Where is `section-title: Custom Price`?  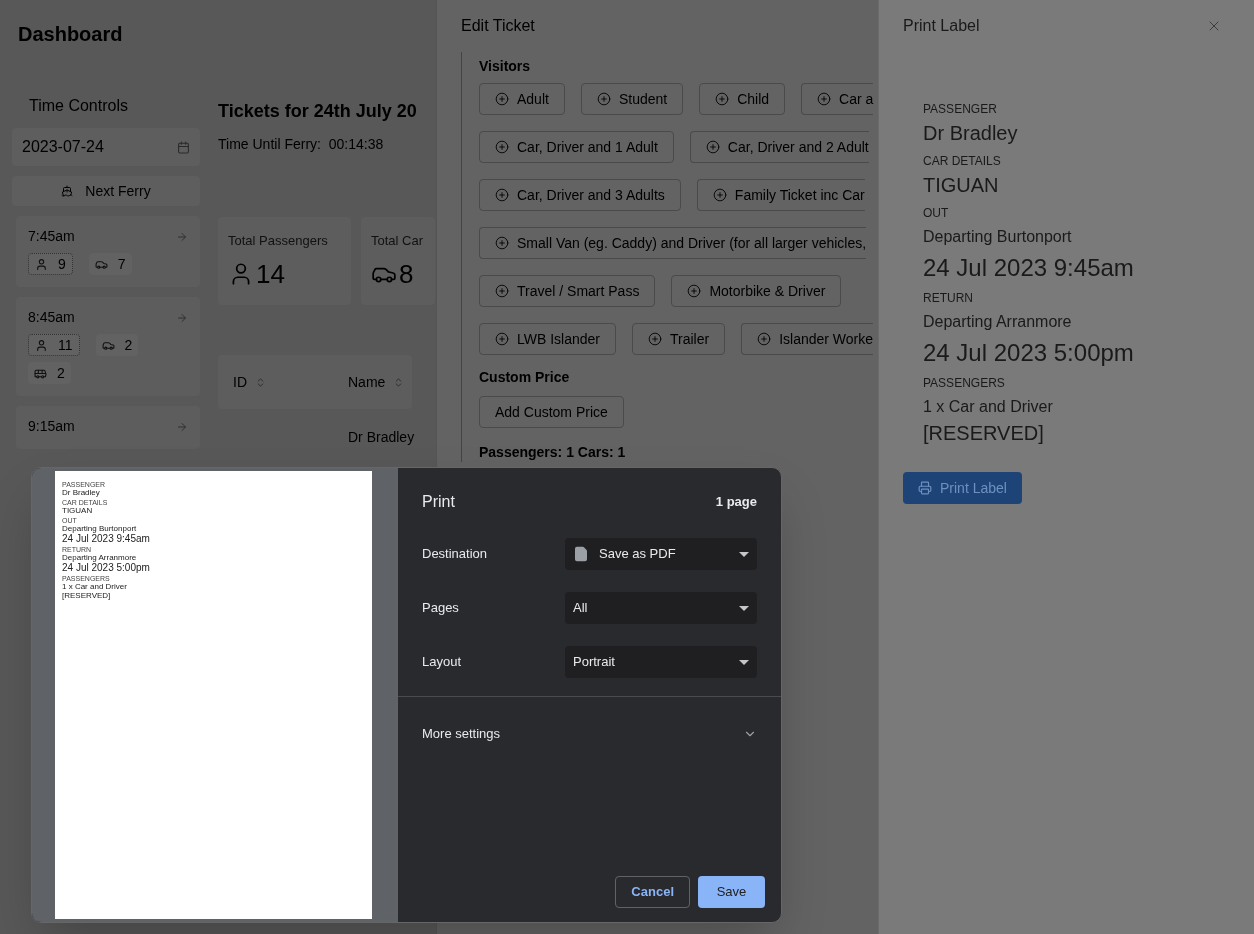
section-title: Custom Price is located at coordinates (525, 377).